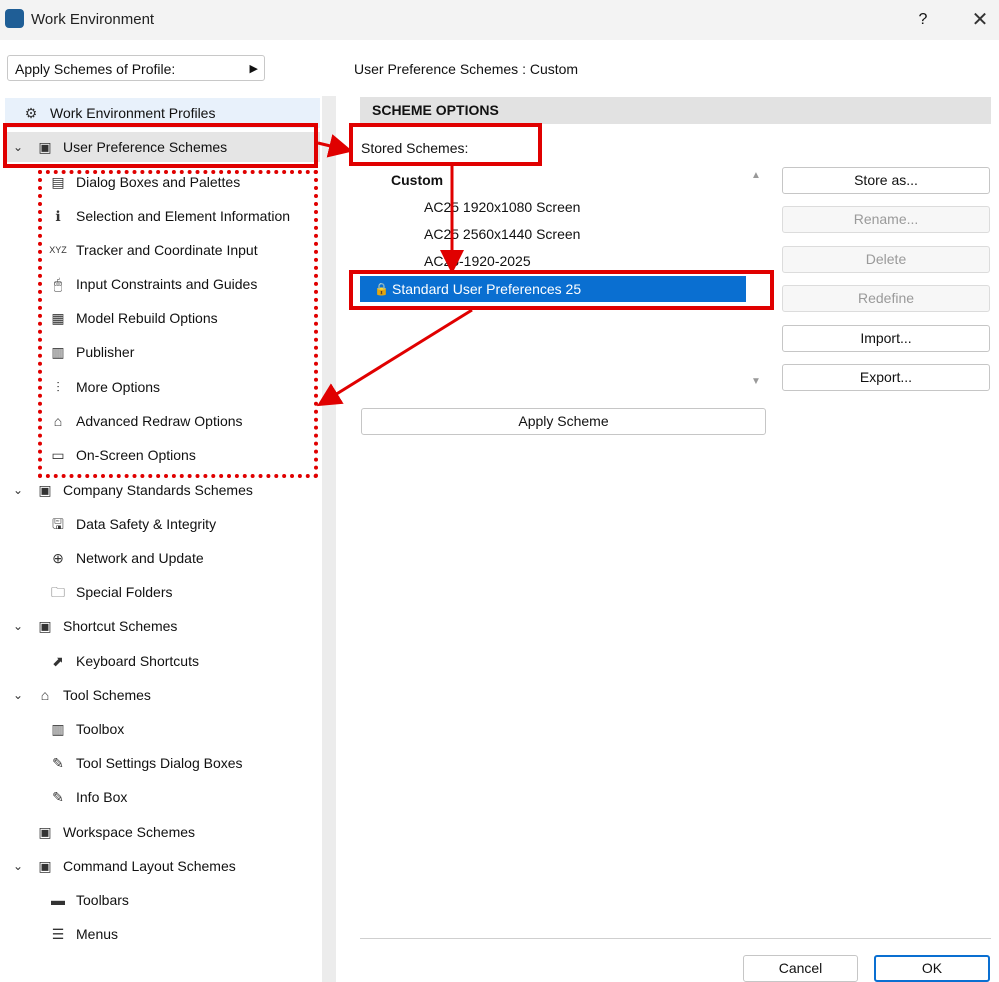 The image size is (999, 982). What do you see at coordinates (466, 69) in the screenshot?
I see `scheme-header-label: User Preference Schemes : Custom` at bounding box center [466, 69].